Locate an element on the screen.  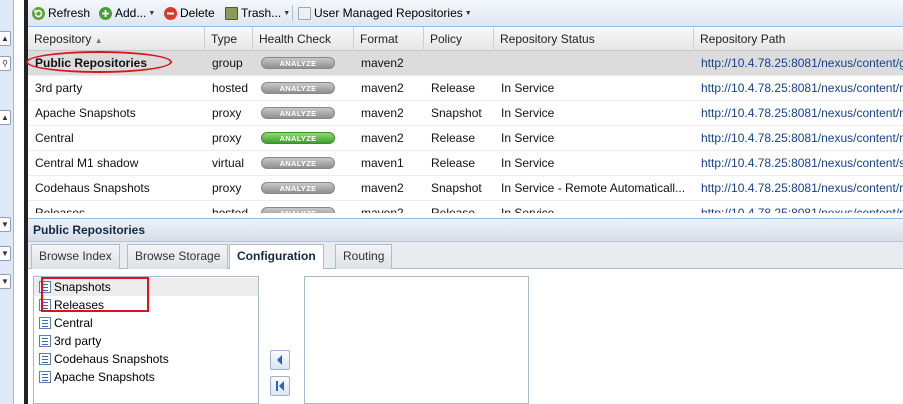
list-item: Codehaus Snapshots is located at coordinates (146, 359).